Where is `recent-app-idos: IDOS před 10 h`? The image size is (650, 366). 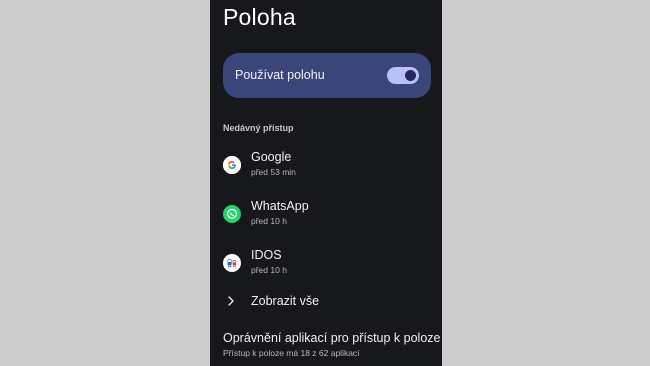 recent-app-idos: IDOS před 10 h is located at coordinates (326, 268).